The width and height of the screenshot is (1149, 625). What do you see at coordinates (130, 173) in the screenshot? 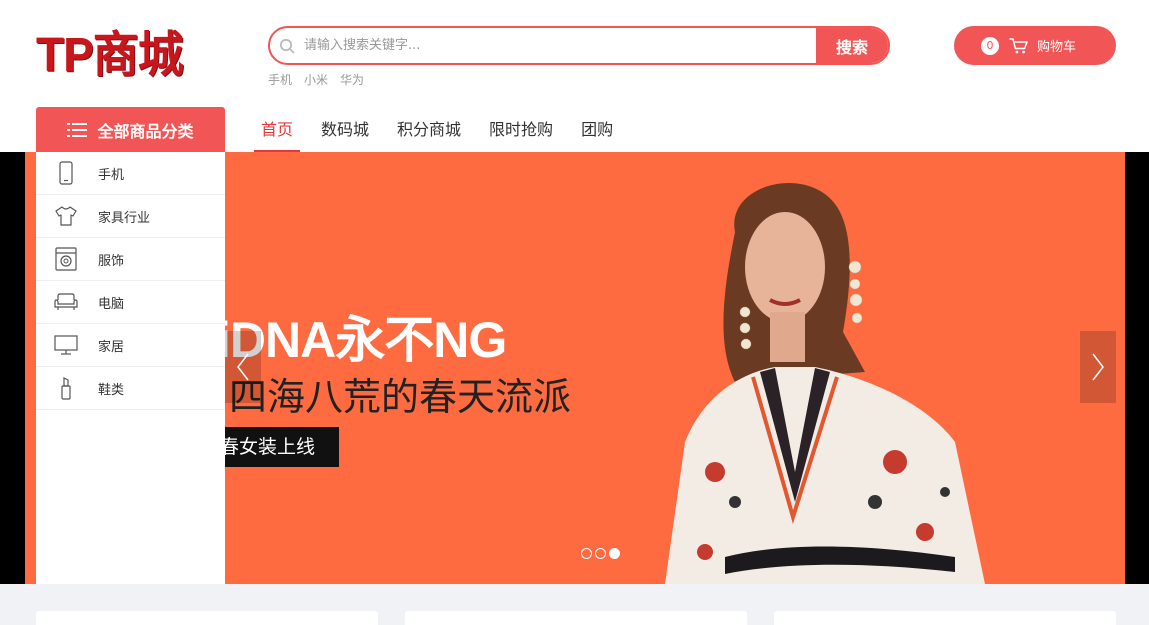
I see `category-item-phone: 手机` at bounding box center [130, 173].